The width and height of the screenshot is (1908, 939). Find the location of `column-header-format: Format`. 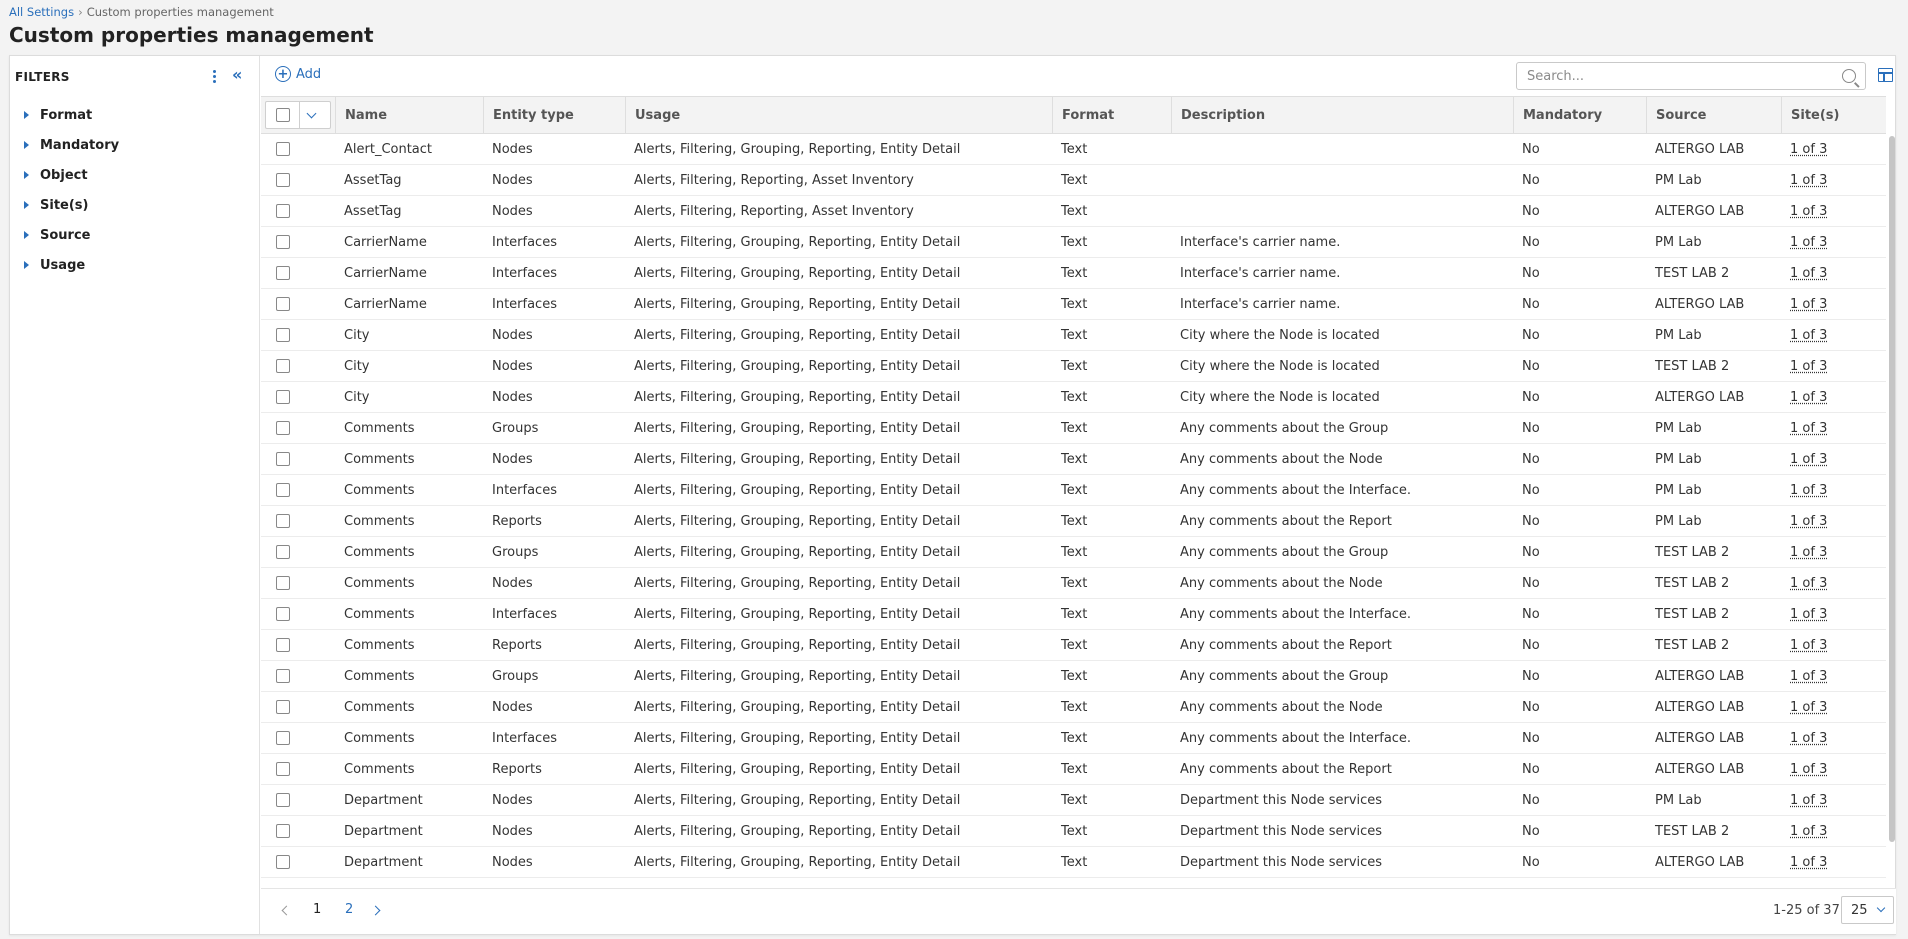

column-header-format: Format is located at coordinates (1111, 115).